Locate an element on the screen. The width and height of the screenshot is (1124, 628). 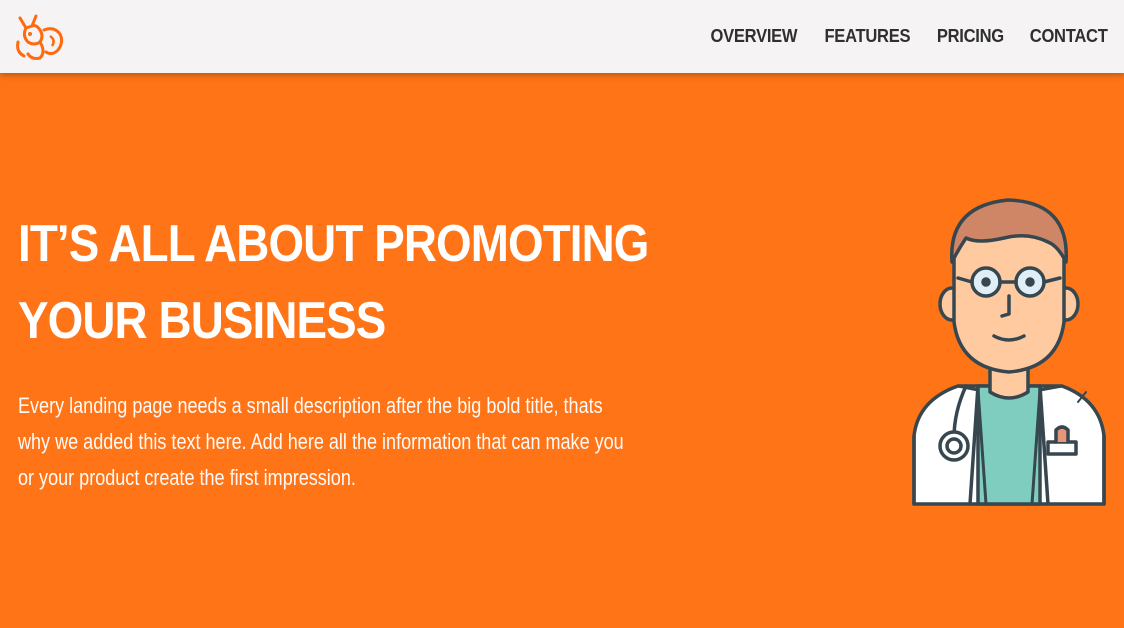
hero-title: IT’S ALL ABOUT PROMOTING YOUR BUSINESS is located at coordinates (335, 283).